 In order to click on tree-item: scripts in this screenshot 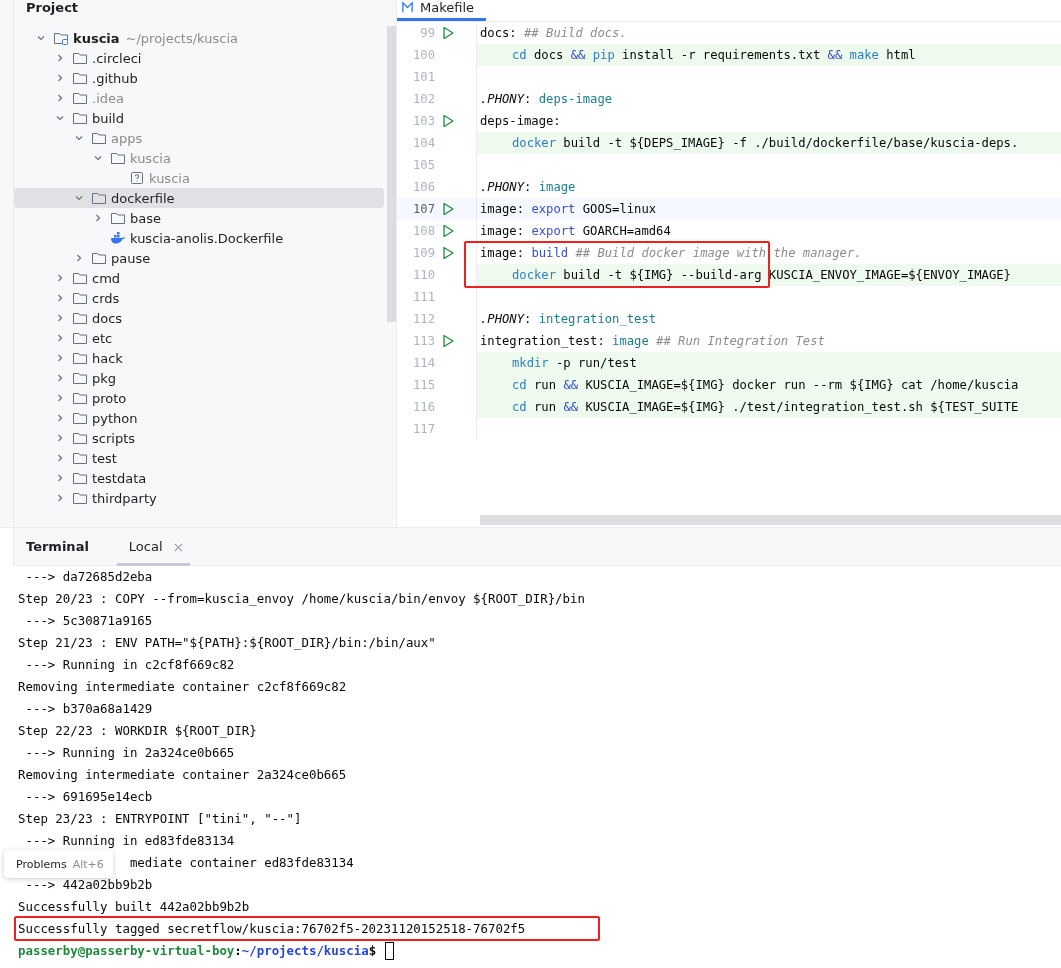, I will do `click(199, 438)`.